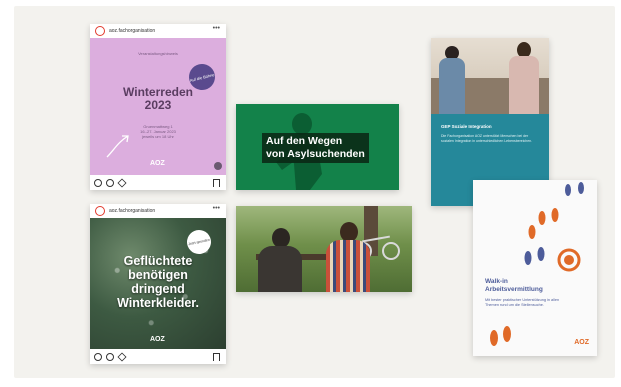 The image size is (621, 387). Describe the element at coordinates (490, 76) in the screenshot. I see `kitchen-photo` at that location.